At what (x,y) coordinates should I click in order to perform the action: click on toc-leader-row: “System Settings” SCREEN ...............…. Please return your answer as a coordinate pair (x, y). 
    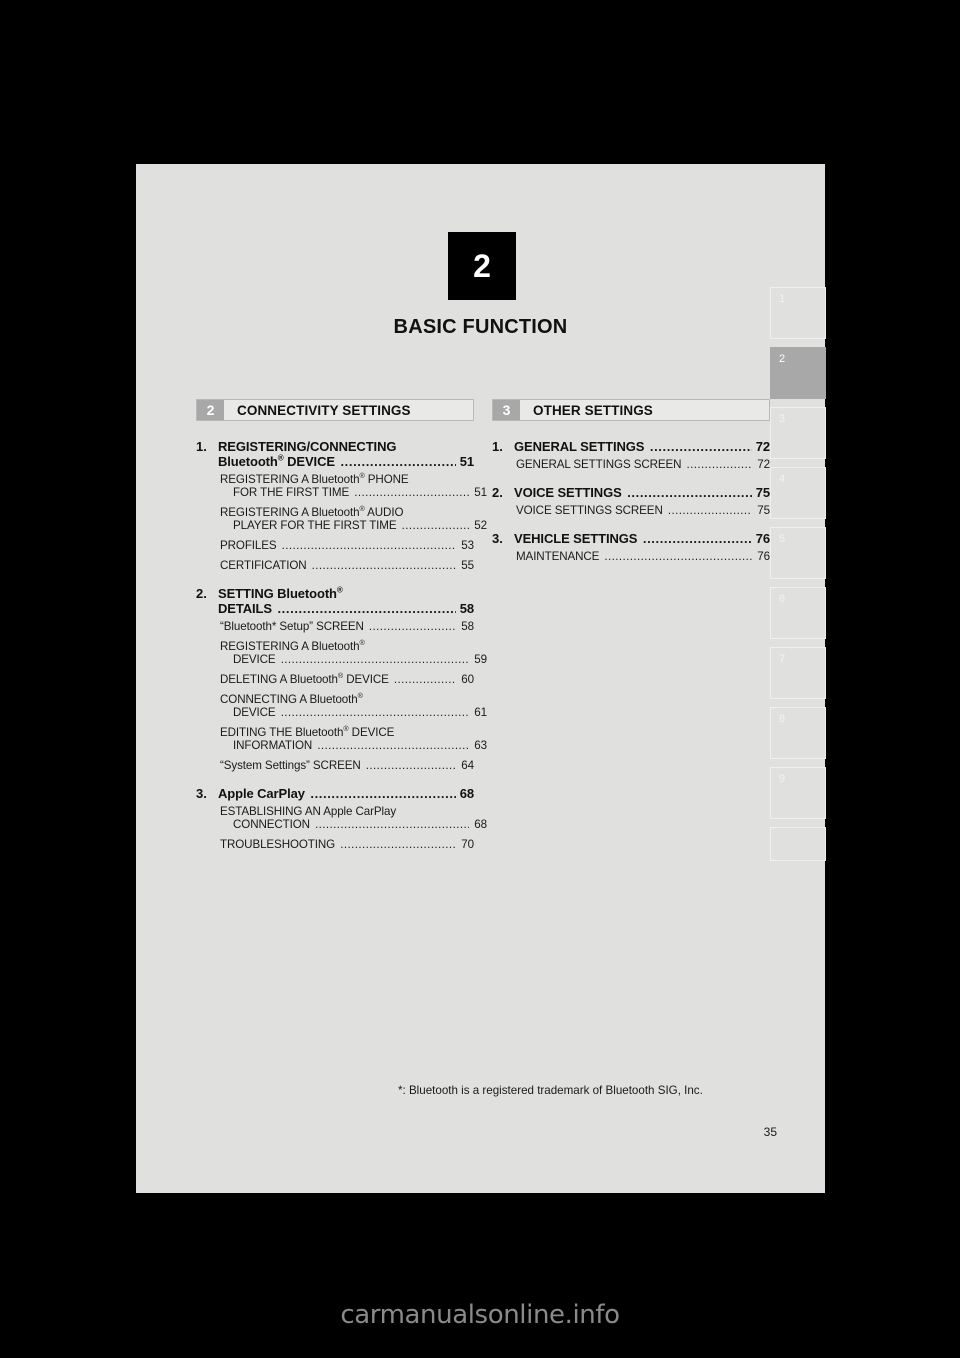
    Looking at the image, I should click on (347, 765).